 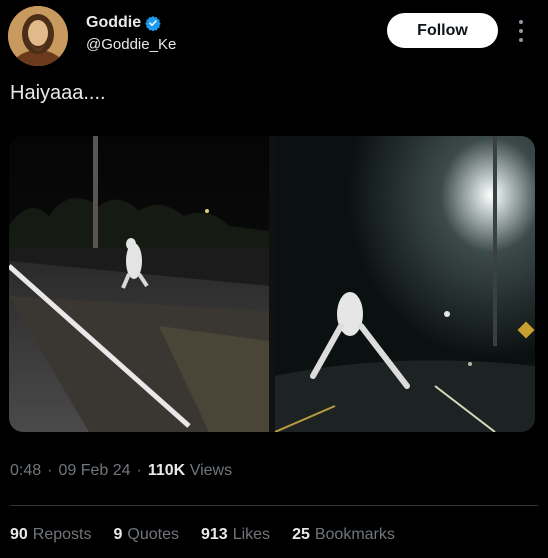 I want to click on likes-stat: 913 Likes, so click(x=235, y=535).